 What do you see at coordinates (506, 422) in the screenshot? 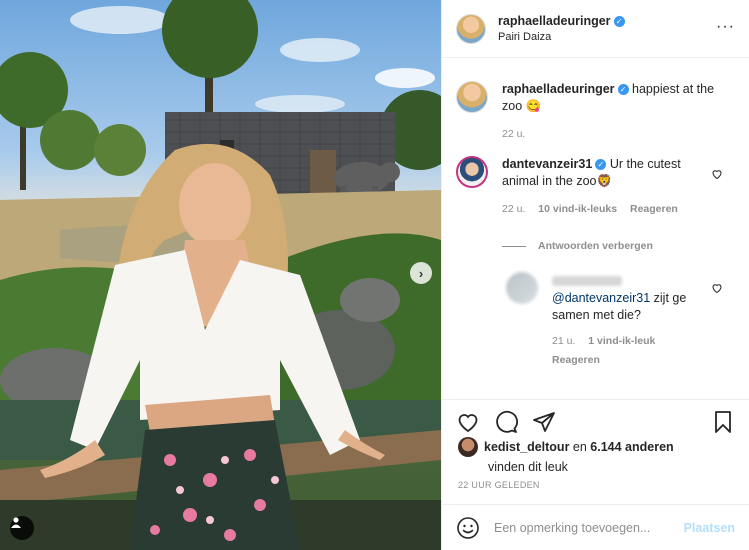
I see `comment-bubble-icon` at bounding box center [506, 422].